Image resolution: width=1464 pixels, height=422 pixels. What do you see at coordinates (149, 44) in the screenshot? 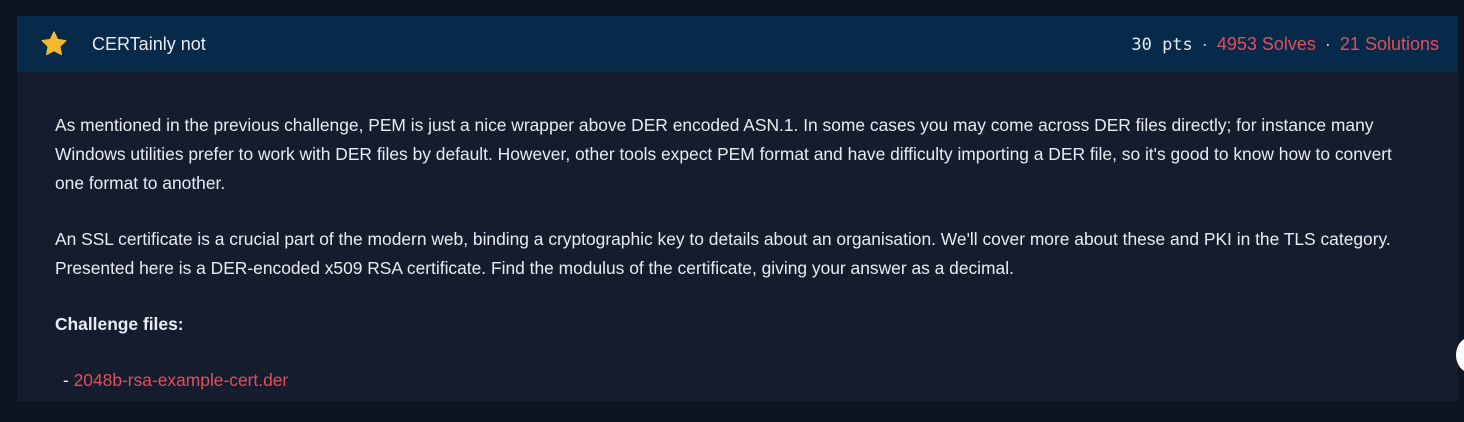
I see `challenge-title: CERTainly not` at bounding box center [149, 44].